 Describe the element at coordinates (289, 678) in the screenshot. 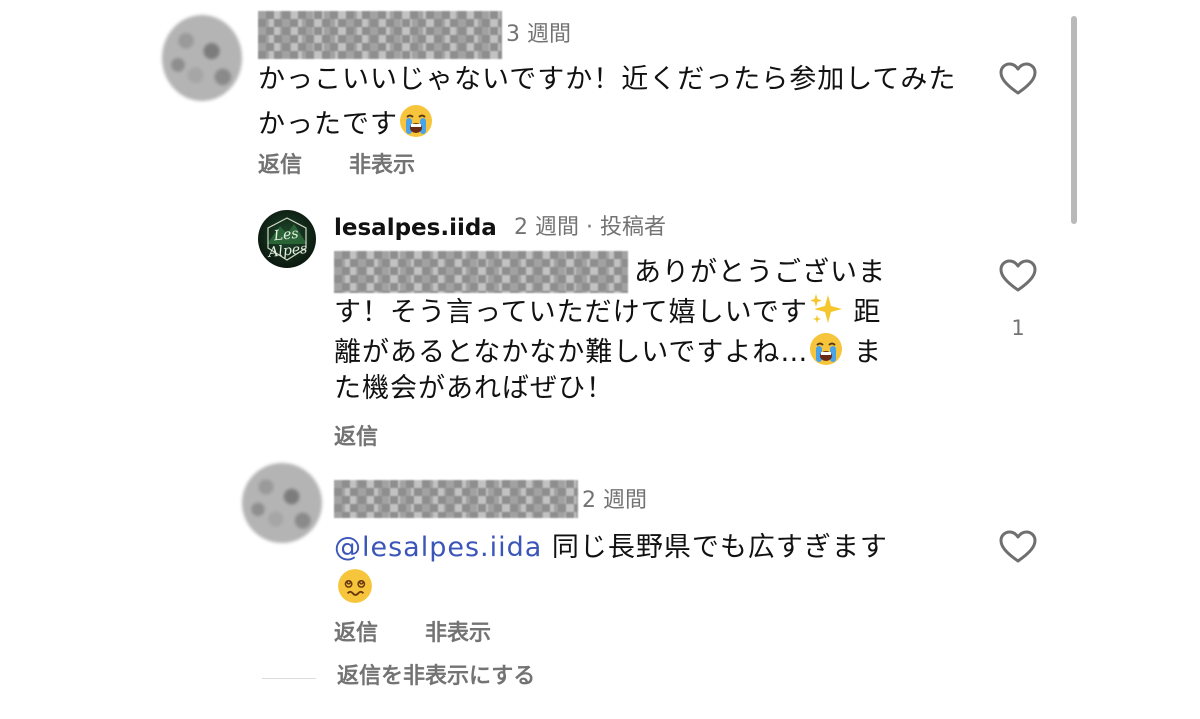

I see `replies-divider` at that location.